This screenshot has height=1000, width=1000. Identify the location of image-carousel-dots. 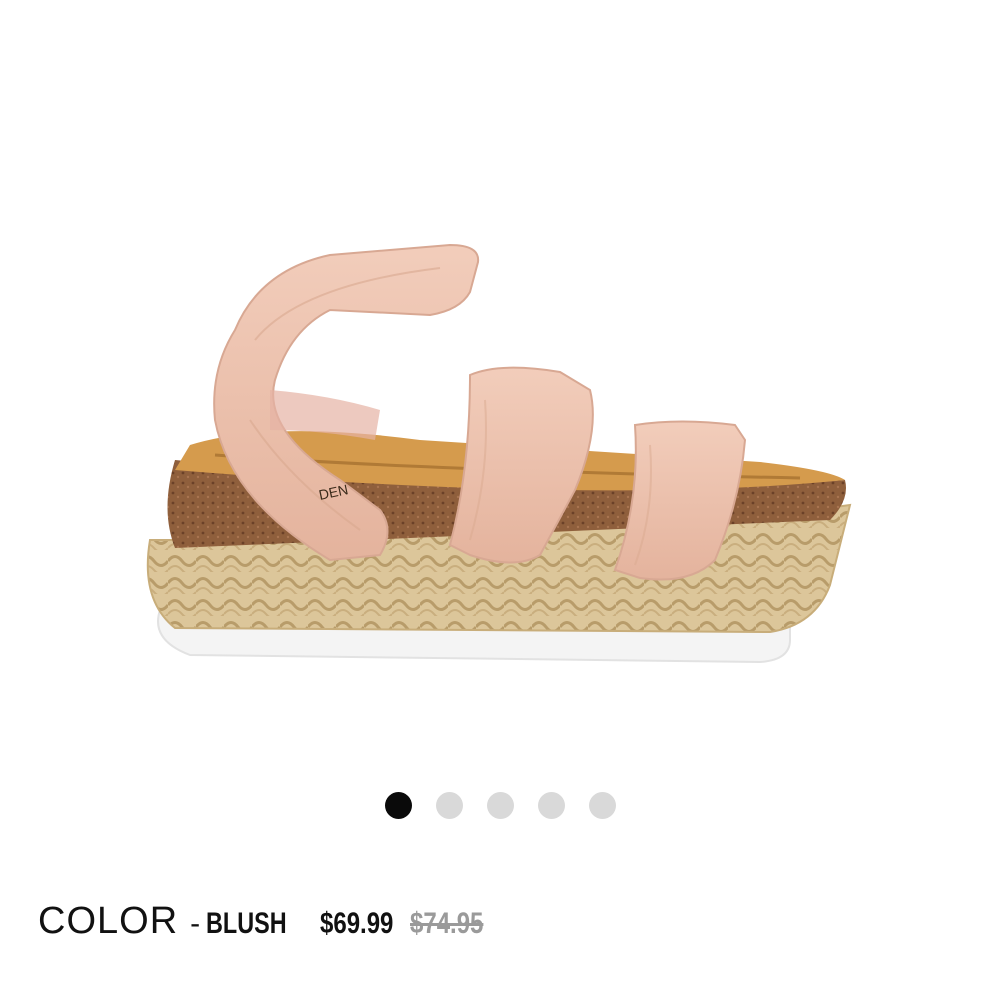
(500, 805).